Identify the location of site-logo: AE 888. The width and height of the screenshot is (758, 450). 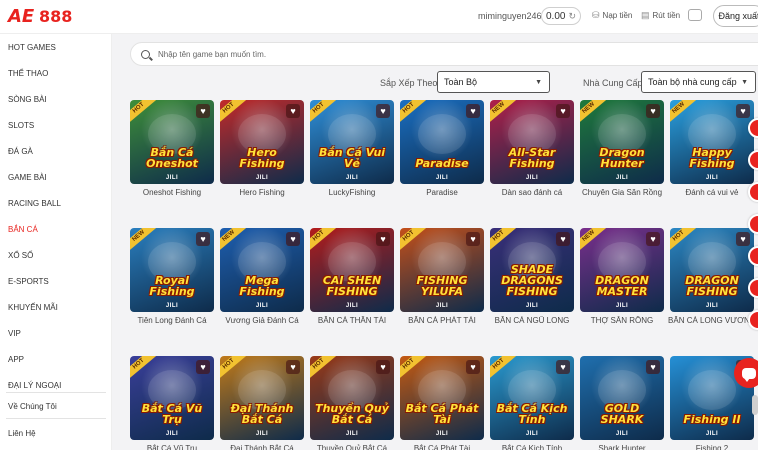
(40, 17).